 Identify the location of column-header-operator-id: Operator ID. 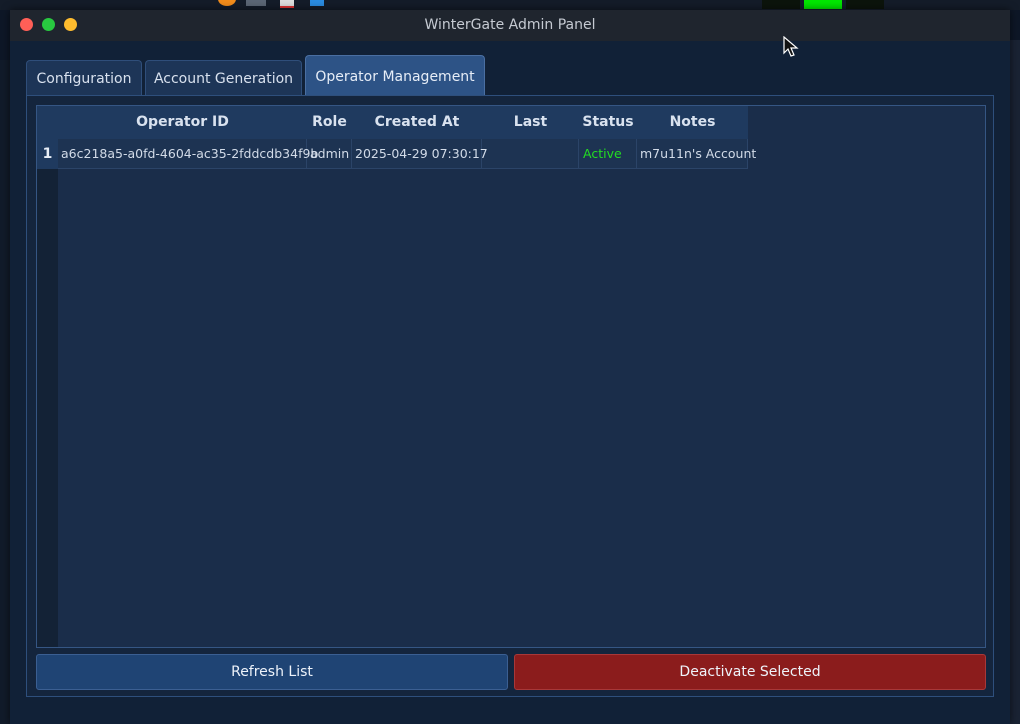
(182, 122).